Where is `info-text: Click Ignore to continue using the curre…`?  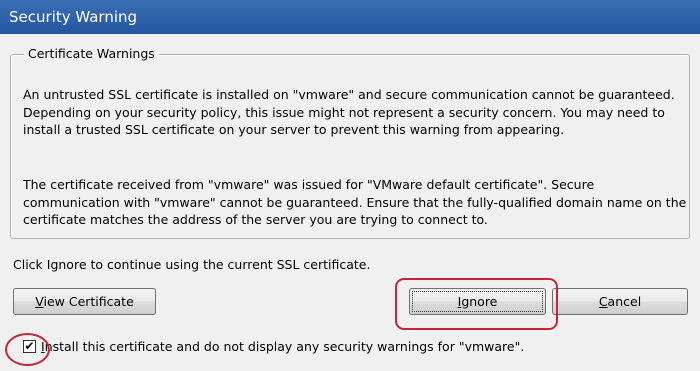
info-text: Click Ignore to continue using the curre… is located at coordinates (192, 264).